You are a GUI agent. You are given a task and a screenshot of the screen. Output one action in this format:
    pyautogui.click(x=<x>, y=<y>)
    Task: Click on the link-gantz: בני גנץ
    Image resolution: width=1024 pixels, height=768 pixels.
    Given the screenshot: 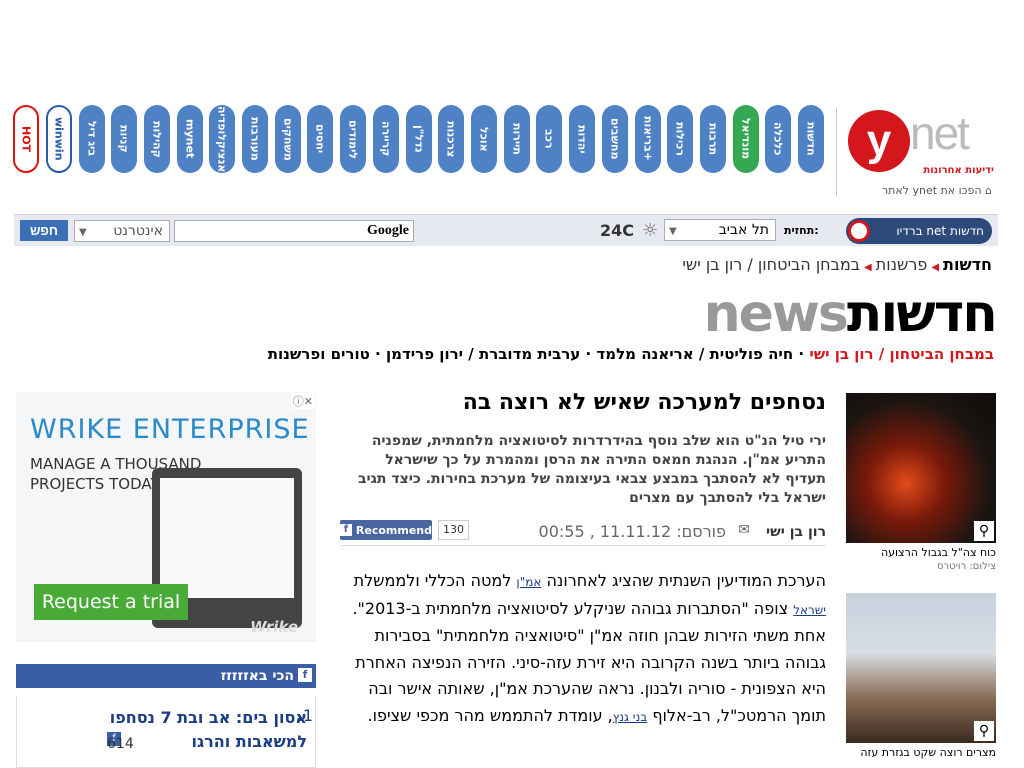 What is the action you would take?
    pyautogui.click(x=630, y=717)
    